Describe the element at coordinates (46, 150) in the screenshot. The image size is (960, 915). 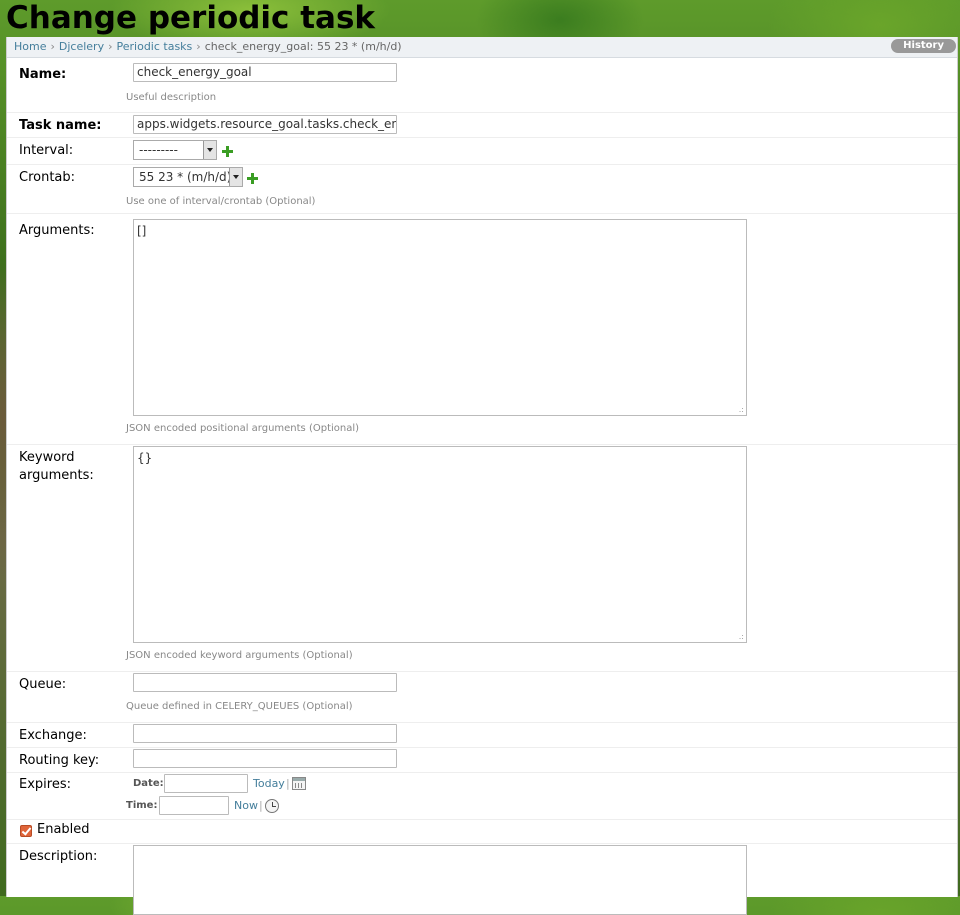
I see `interval-label: Interval:` at that location.